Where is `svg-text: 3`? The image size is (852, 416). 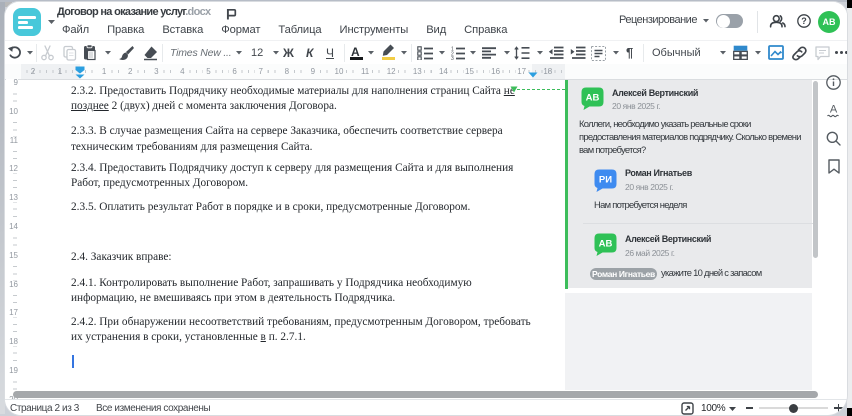 svg-text: 3 is located at coordinates (452, 58).